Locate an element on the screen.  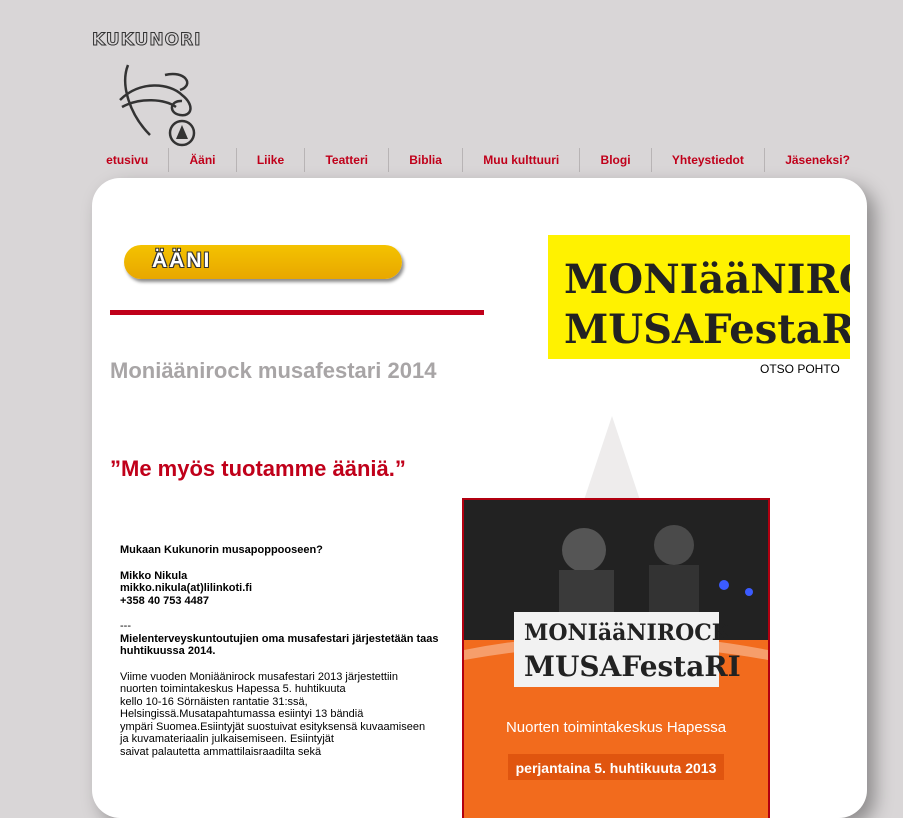
nav-item-biblia: Biblia is located at coordinates (426, 160).